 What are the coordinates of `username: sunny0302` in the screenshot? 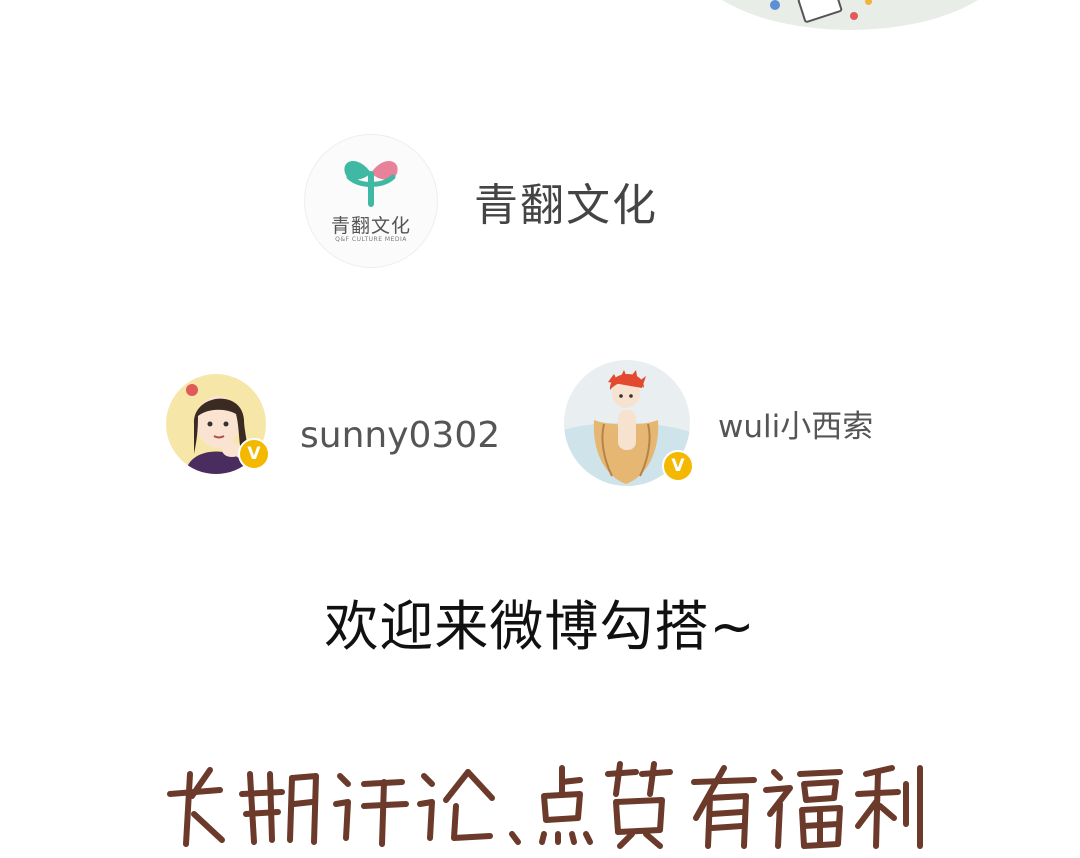 It's located at (400, 435).